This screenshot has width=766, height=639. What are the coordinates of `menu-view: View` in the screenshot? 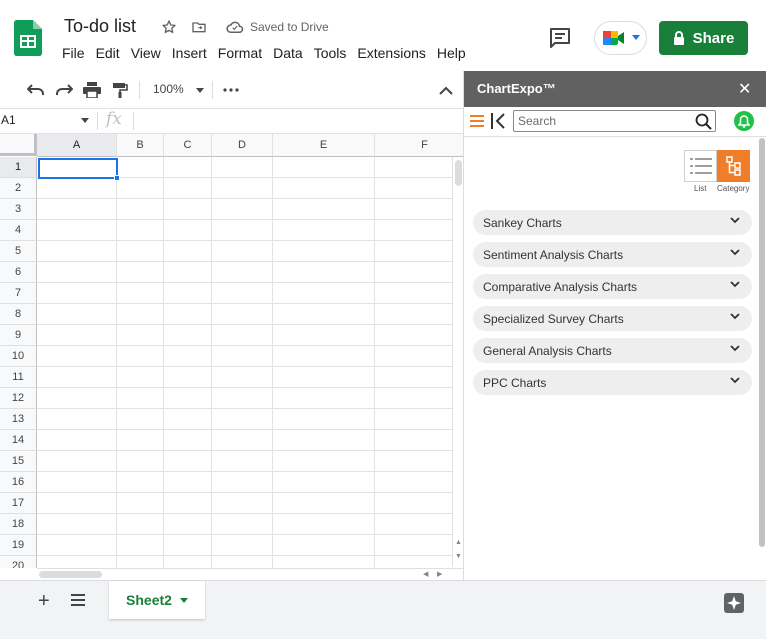 It's located at (150, 53).